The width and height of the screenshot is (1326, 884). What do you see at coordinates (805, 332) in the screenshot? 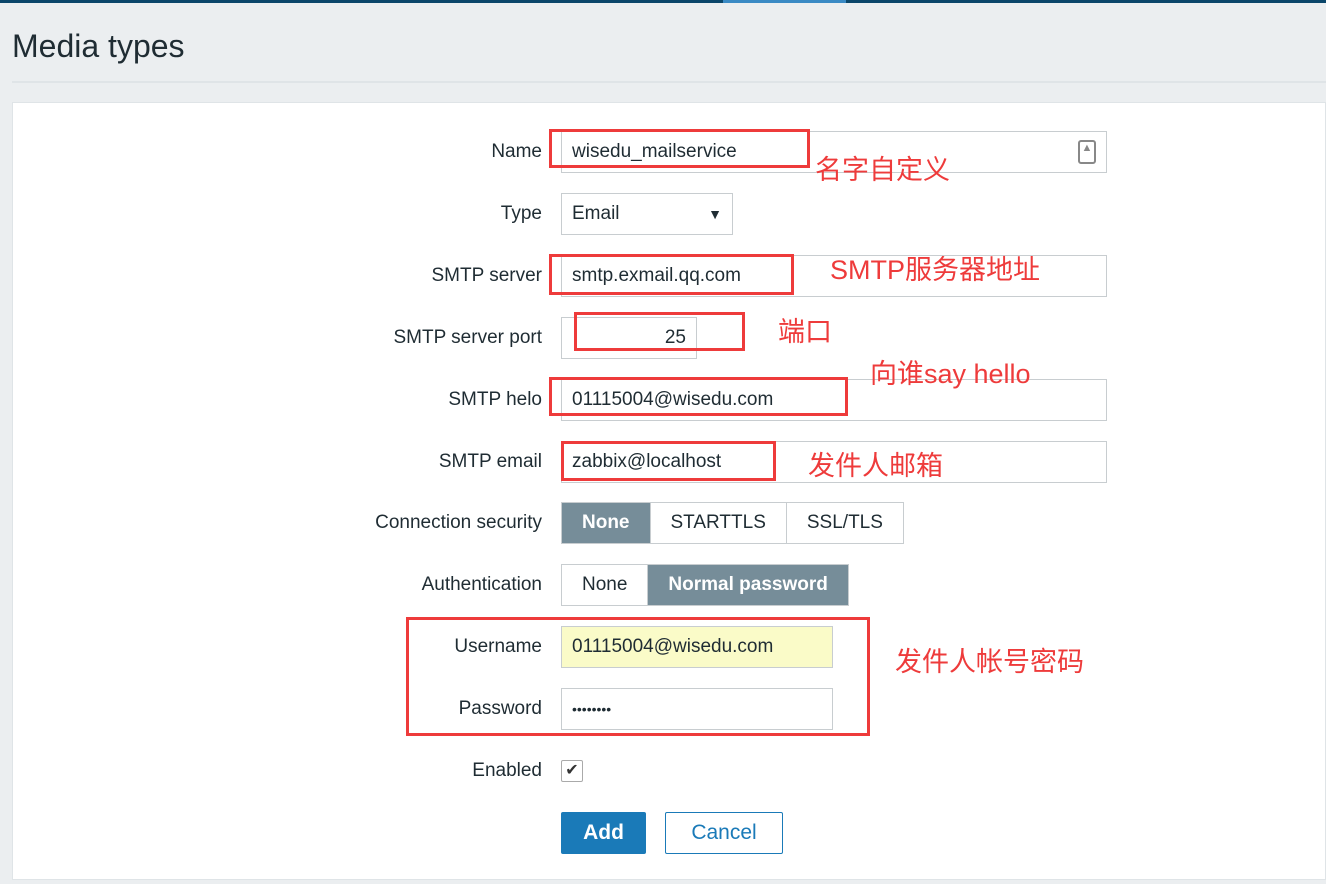
I see `annotation-port: 端口` at bounding box center [805, 332].